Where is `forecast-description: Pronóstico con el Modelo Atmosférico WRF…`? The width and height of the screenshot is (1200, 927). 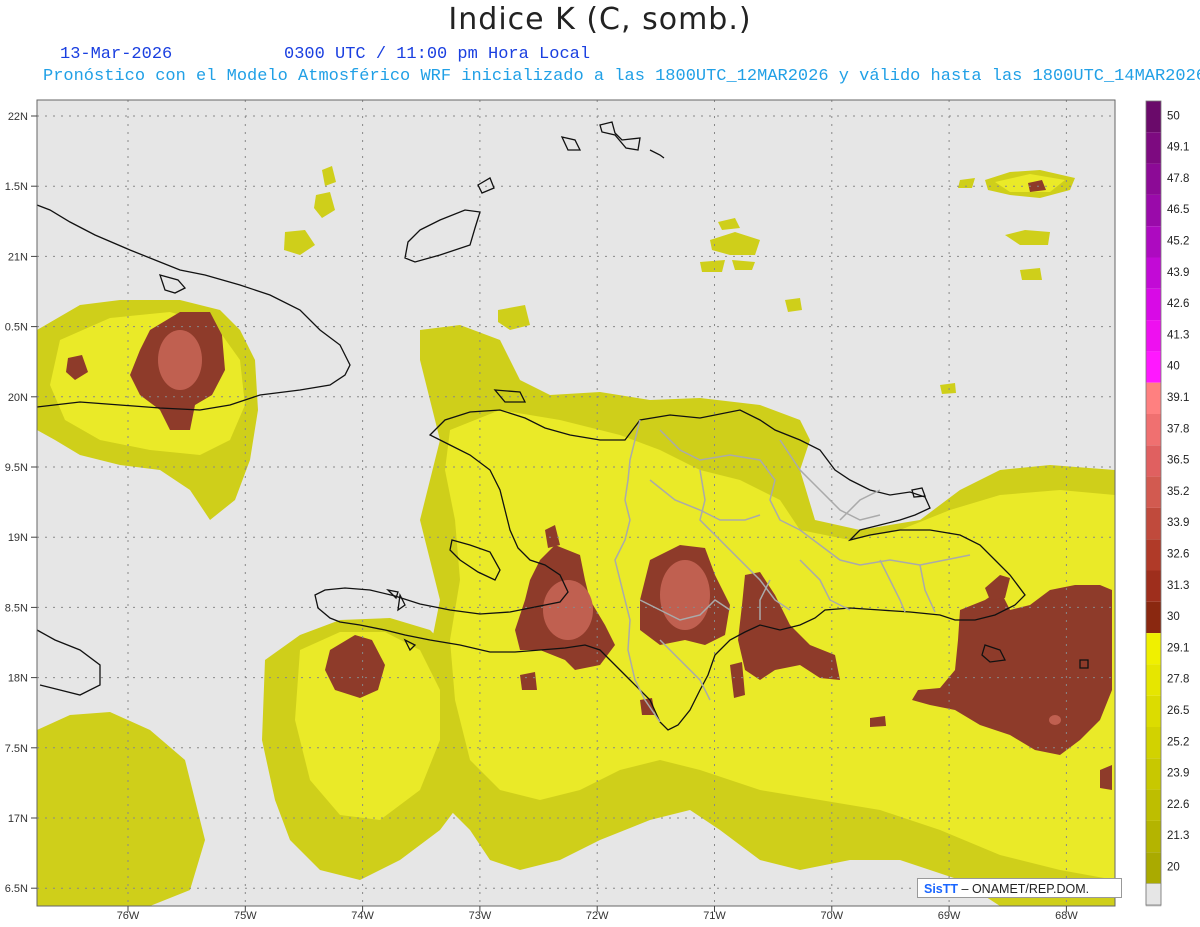
forecast-description: Pronóstico con el Modelo Atmosférico WRF… is located at coordinates (621, 76).